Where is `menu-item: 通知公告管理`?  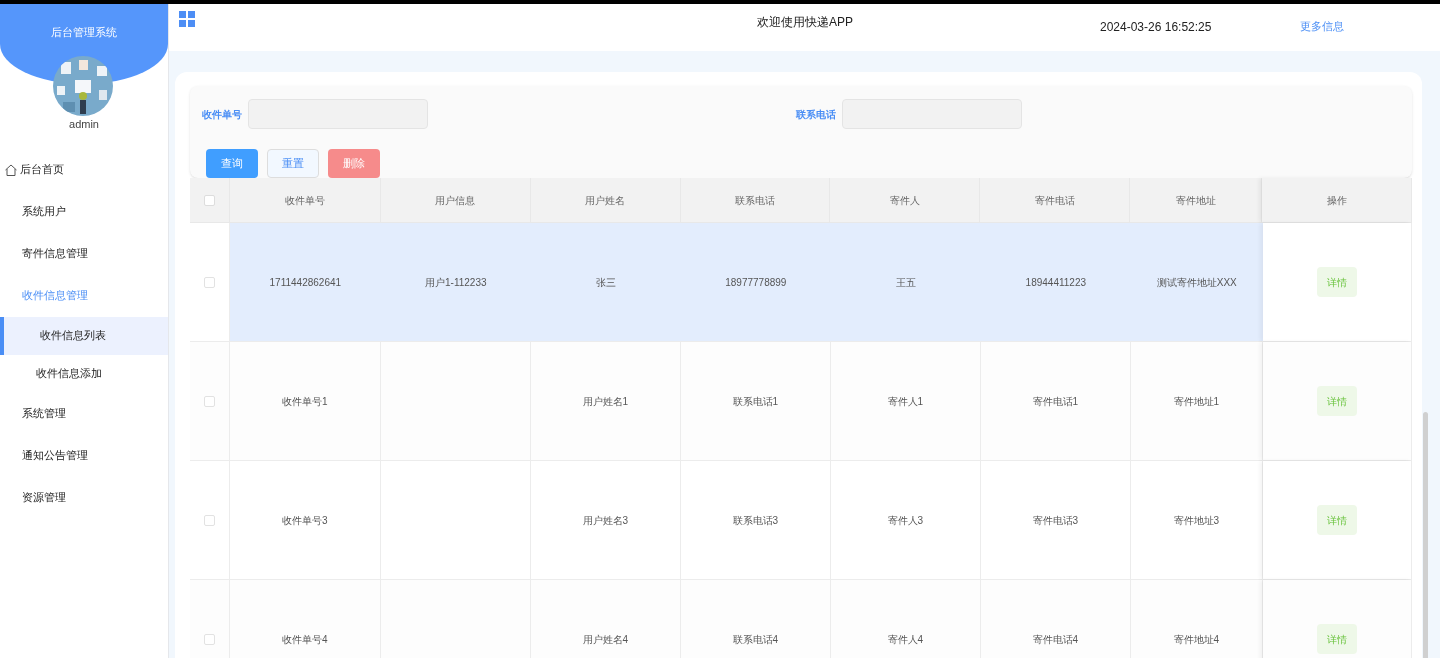 menu-item: 通知公告管理 is located at coordinates (84, 455).